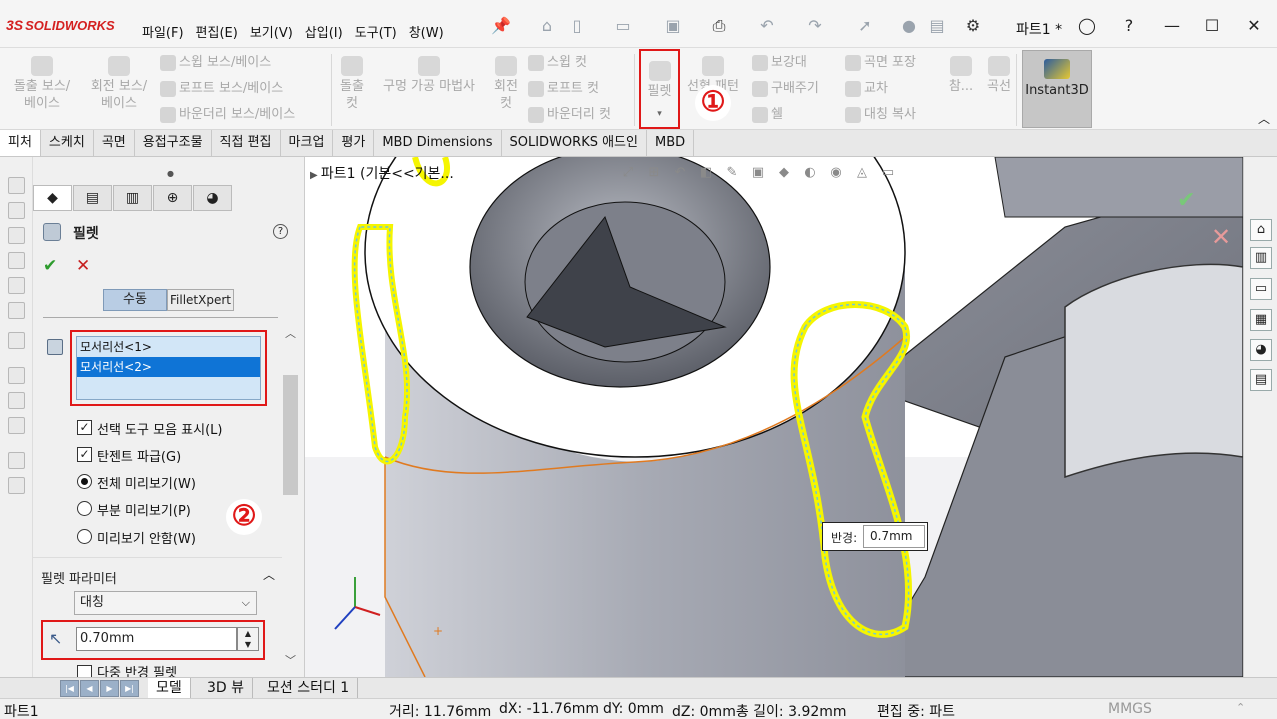 The width and height of the screenshot is (1277, 719). I want to click on first-tab-icon: |◀, so click(69, 688).